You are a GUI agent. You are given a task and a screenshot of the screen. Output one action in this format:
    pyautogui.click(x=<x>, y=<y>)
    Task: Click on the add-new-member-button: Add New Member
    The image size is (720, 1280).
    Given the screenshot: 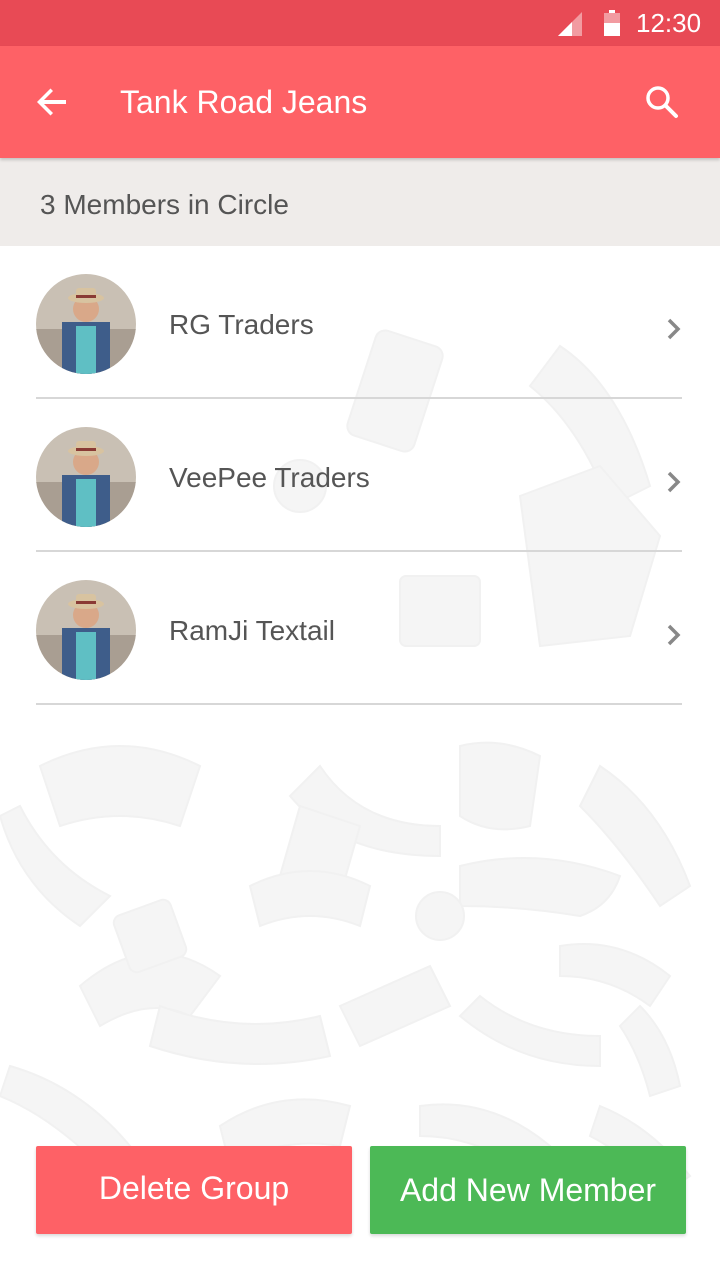 What is the action you would take?
    pyautogui.click(x=528, y=1190)
    